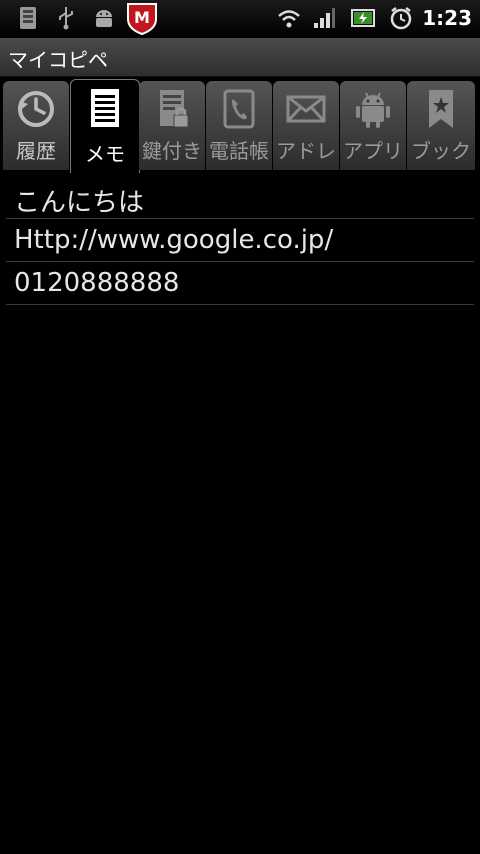 The width and height of the screenshot is (480, 854). Describe the element at coordinates (240, 19) in the screenshot. I see `status-bar: M 1:23` at that location.